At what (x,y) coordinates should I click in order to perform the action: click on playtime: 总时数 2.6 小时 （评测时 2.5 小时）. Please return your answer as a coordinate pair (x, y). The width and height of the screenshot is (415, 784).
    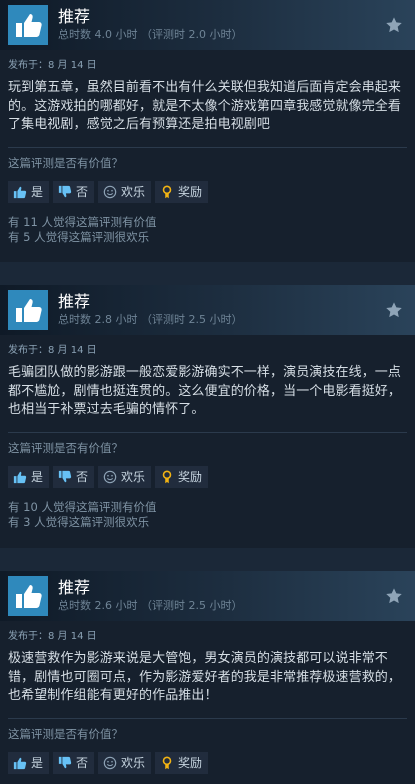
    Looking at the image, I should click on (150, 605).